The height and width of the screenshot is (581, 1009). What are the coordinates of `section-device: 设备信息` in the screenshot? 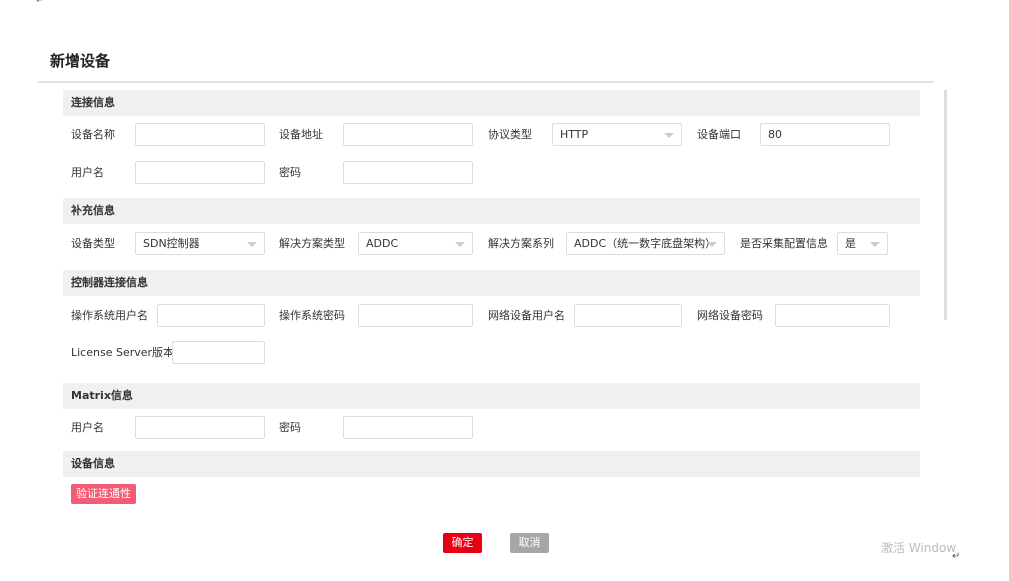 It's located at (491, 464).